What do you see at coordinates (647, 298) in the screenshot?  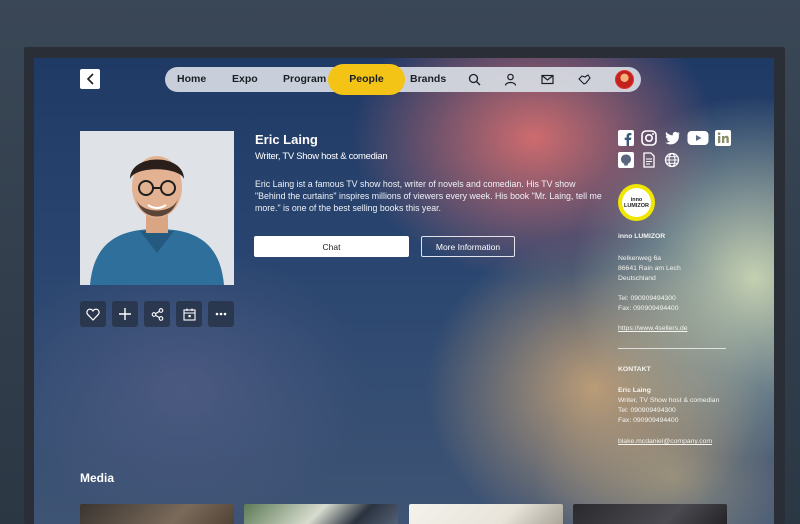 I see `company-tel: Tel: 090909494300` at bounding box center [647, 298].